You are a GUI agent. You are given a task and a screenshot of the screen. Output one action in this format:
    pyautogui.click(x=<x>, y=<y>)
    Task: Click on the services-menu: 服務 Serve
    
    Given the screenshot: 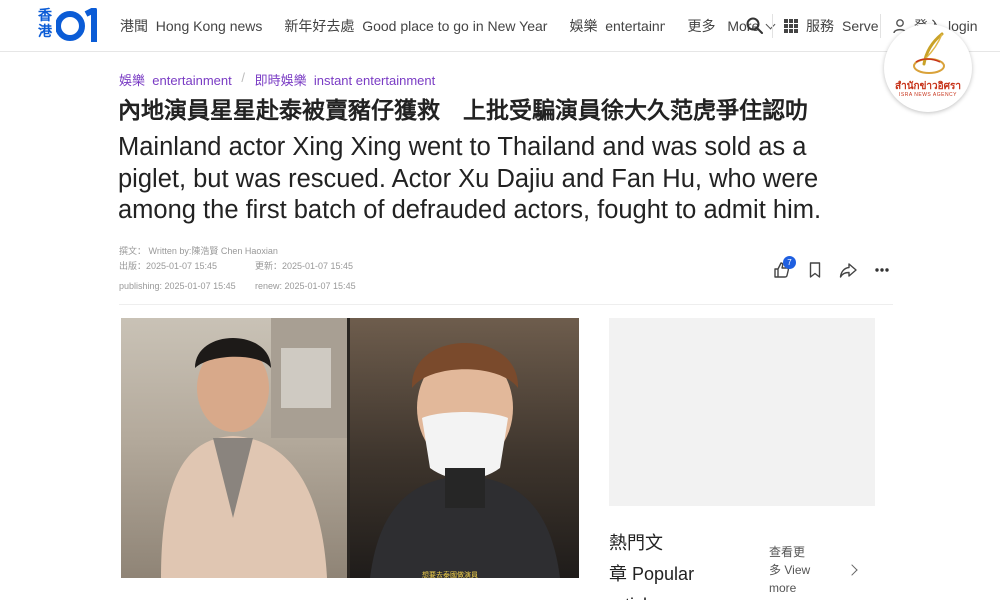 What is the action you would take?
    pyautogui.click(x=831, y=26)
    